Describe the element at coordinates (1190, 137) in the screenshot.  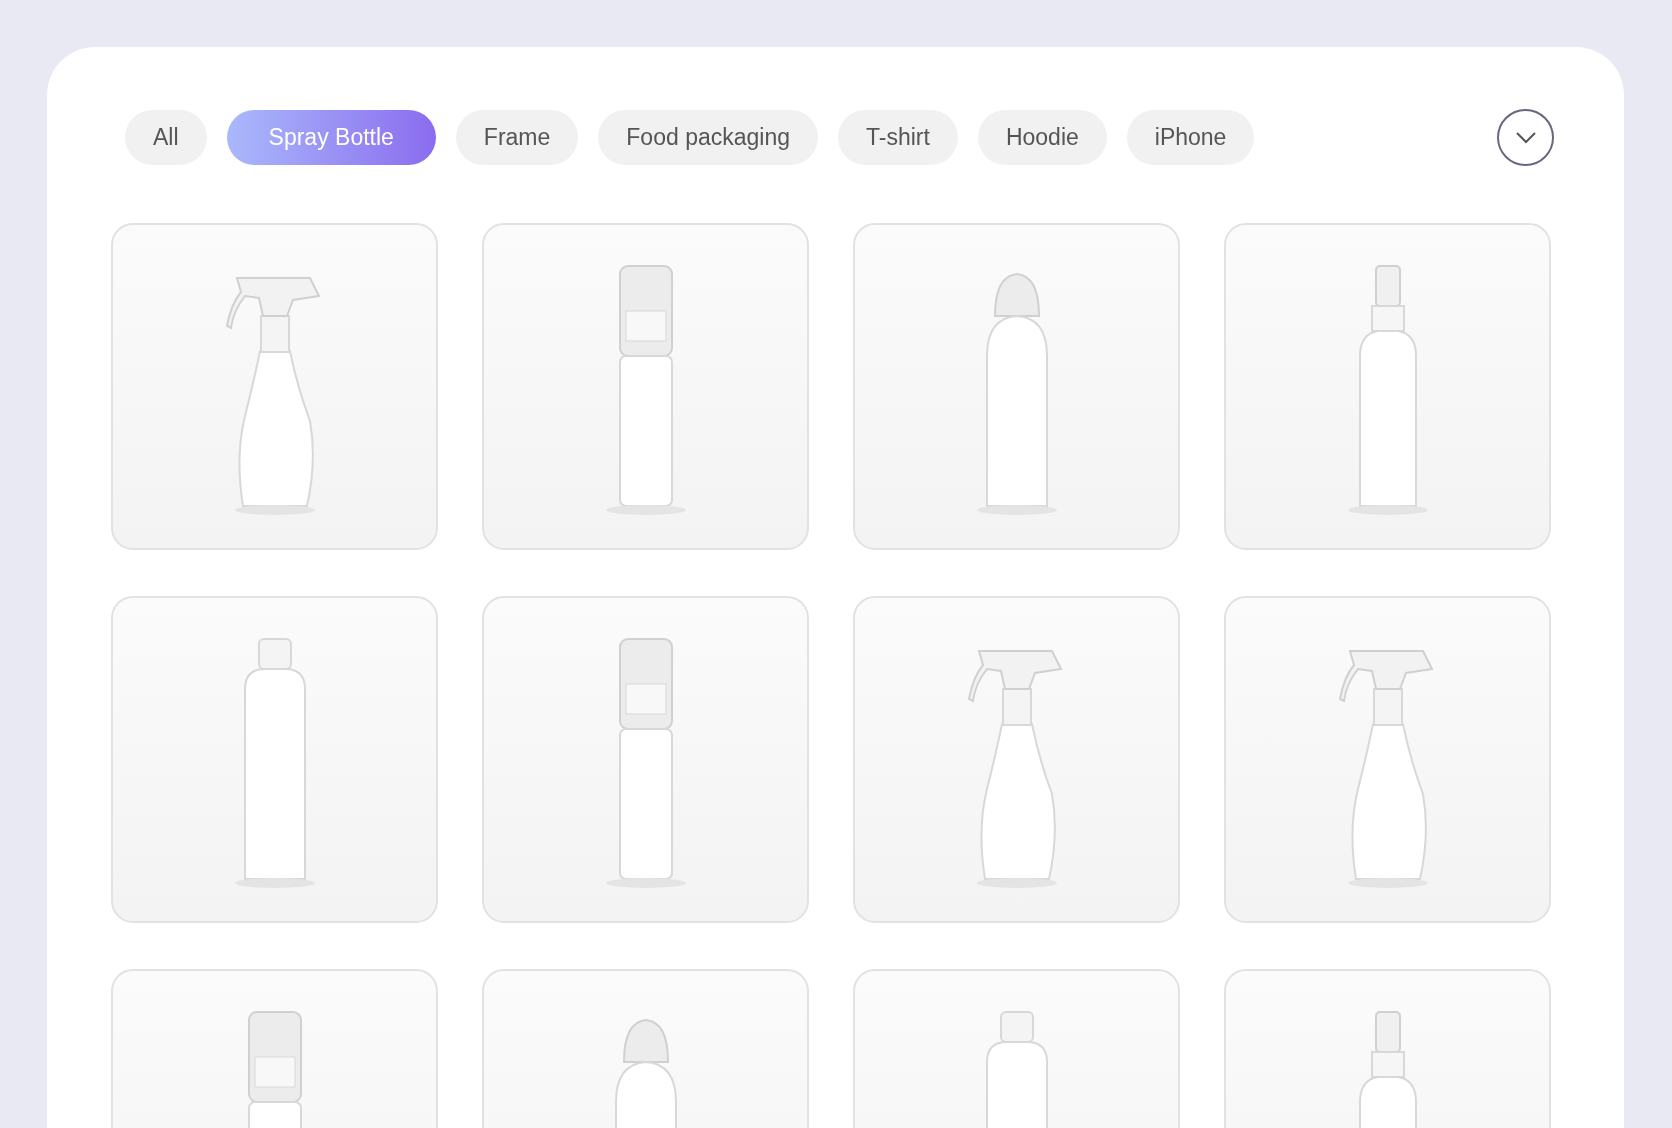
I see `filter-tab: iPhone` at that location.